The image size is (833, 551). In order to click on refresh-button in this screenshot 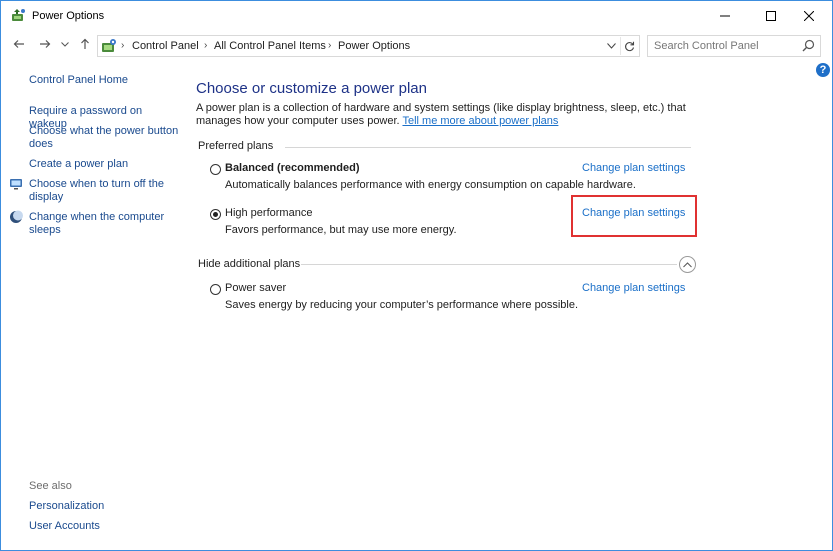, I will do `click(628, 46)`.